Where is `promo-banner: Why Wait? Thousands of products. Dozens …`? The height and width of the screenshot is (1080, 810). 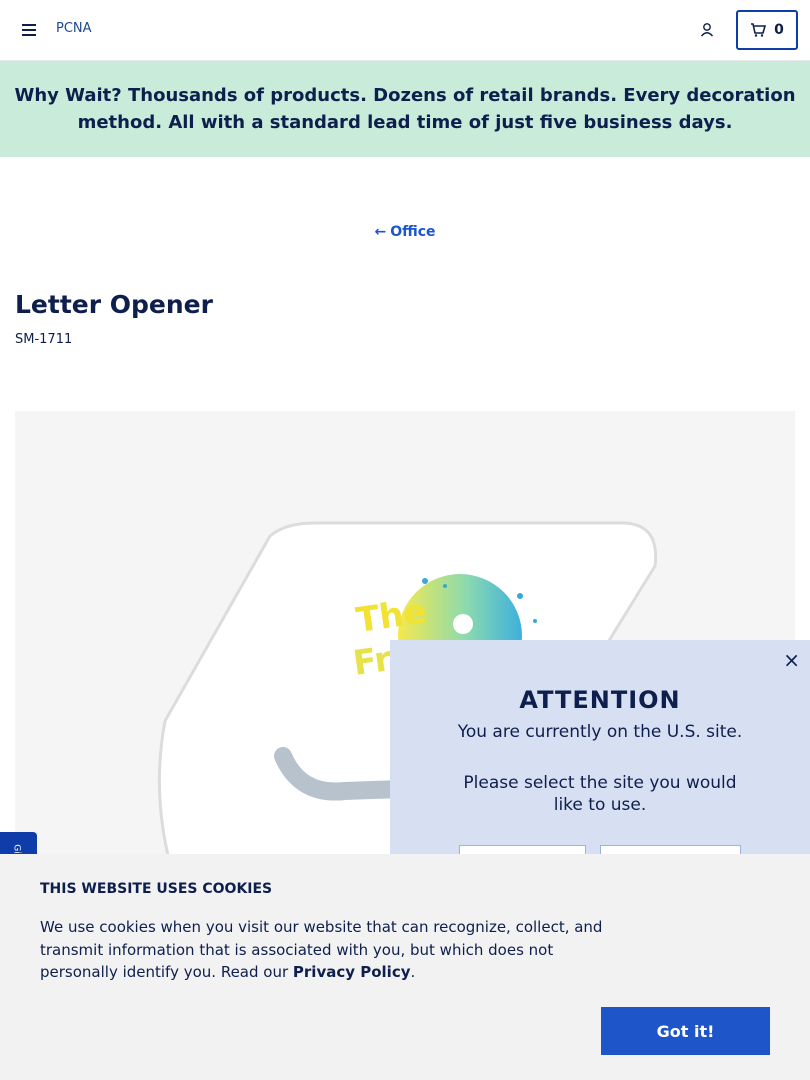 promo-banner: Why Wait? Thousands of products. Dozens … is located at coordinates (405, 109).